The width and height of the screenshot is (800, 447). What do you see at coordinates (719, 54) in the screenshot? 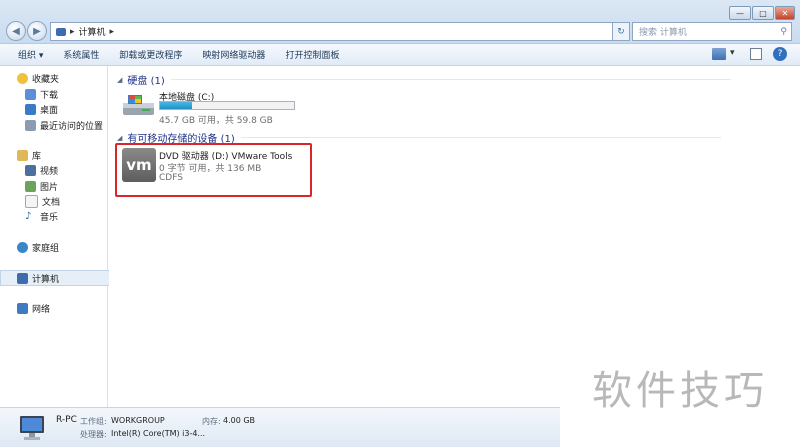
I see `view-options-icon` at bounding box center [719, 54].